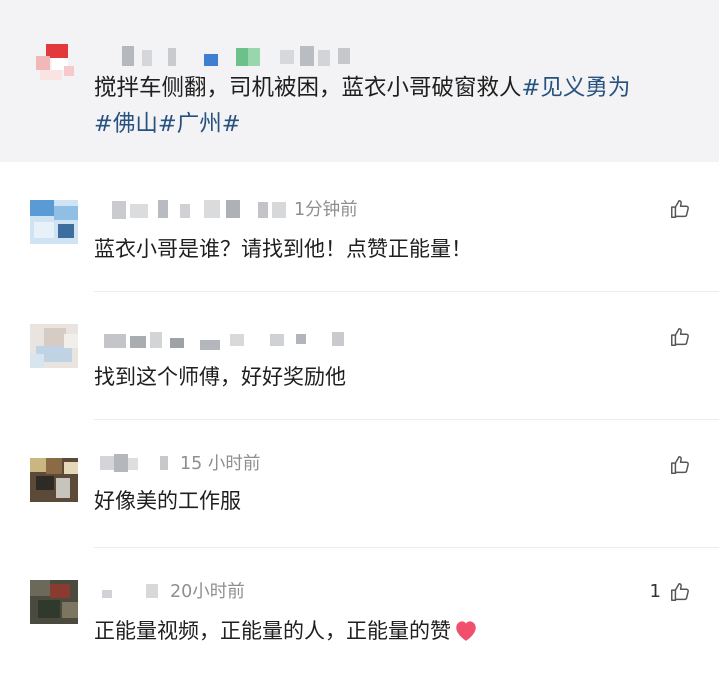 This screenshot has width=719, height=676. I want to click on post-text-body: 搅拌车侧翻，司机被困，蓝衣小哥破窗救人, so click(308, 88).